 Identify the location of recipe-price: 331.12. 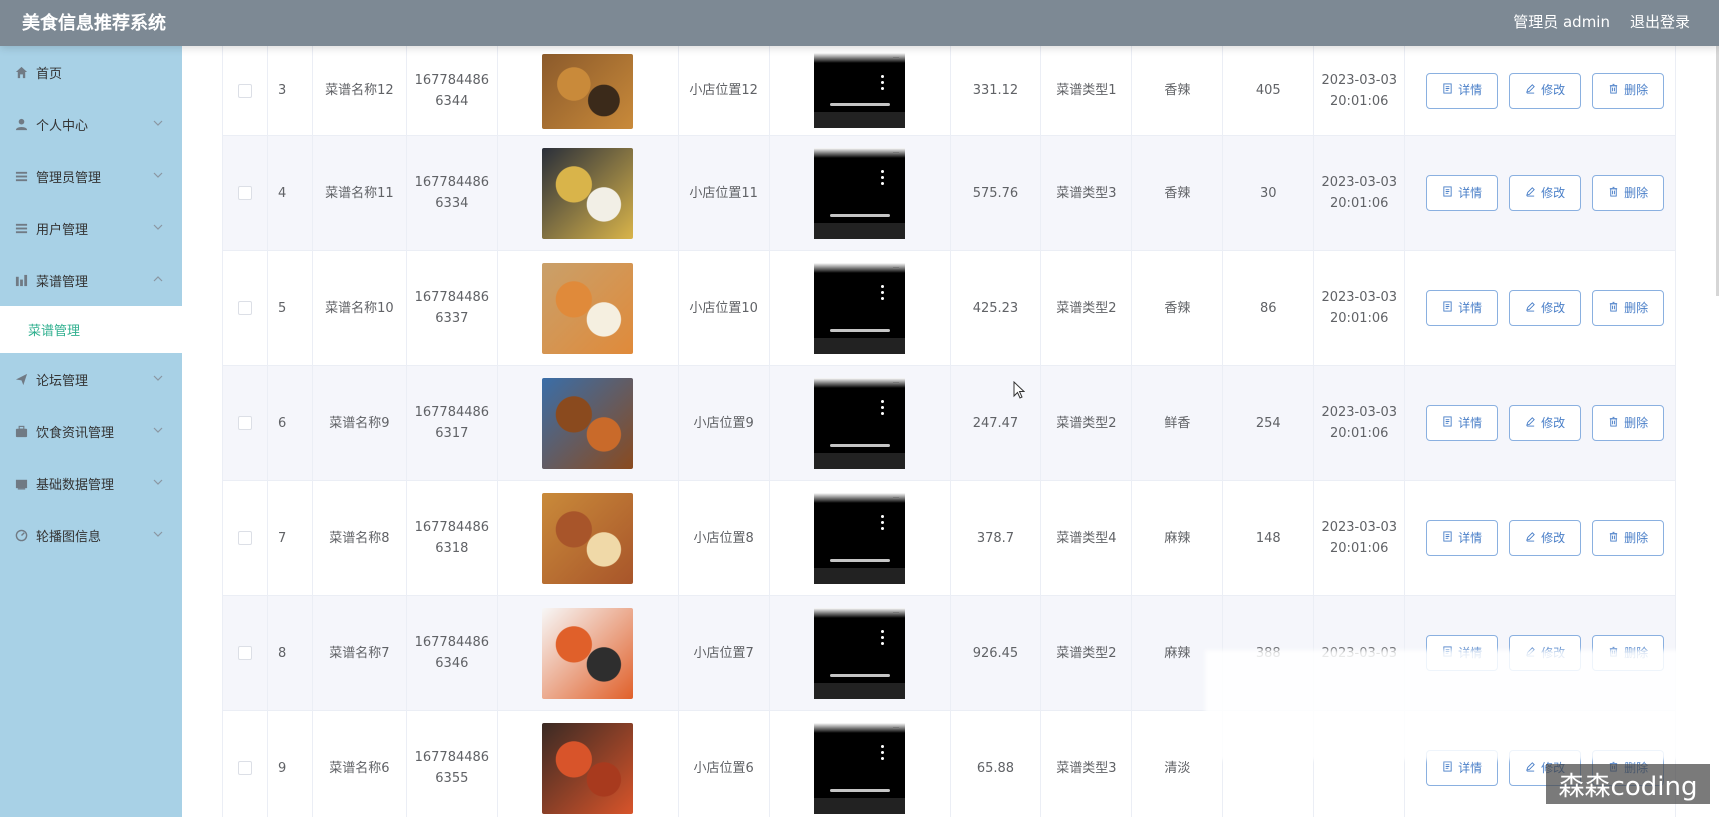
(996, 90).